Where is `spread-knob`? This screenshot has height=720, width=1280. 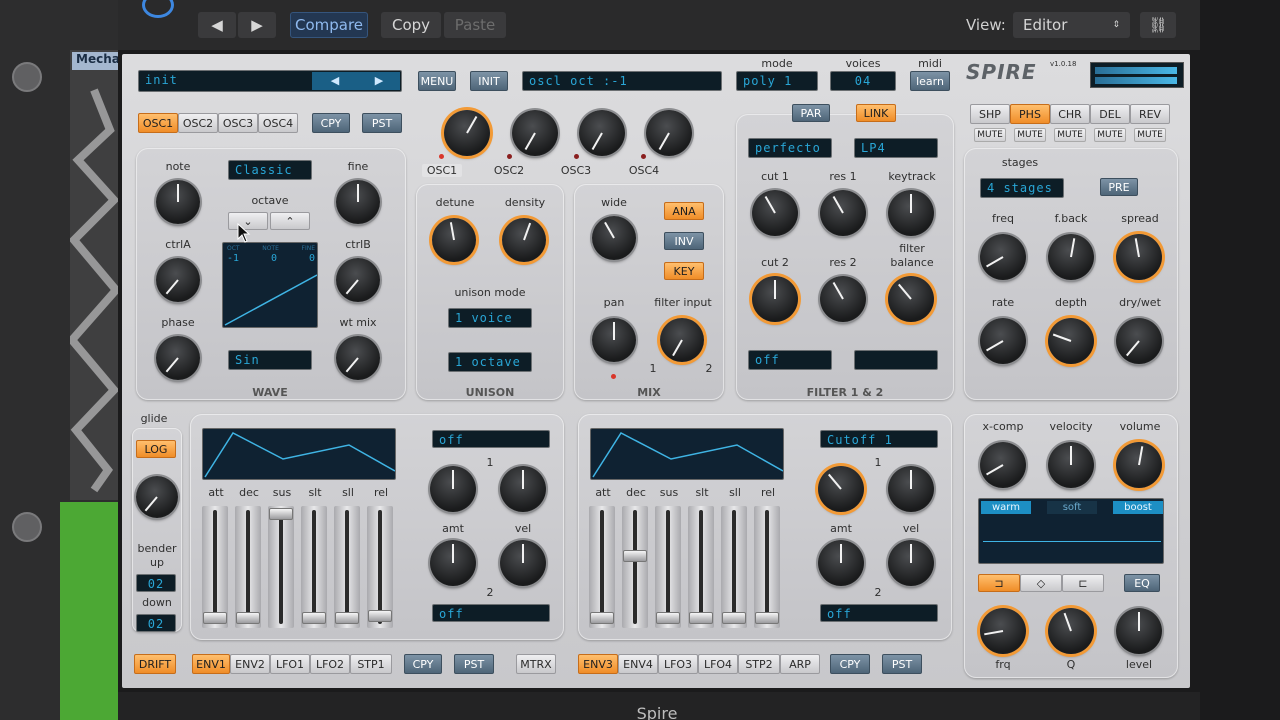 spread-knob is located at coordinates (1139, 257).